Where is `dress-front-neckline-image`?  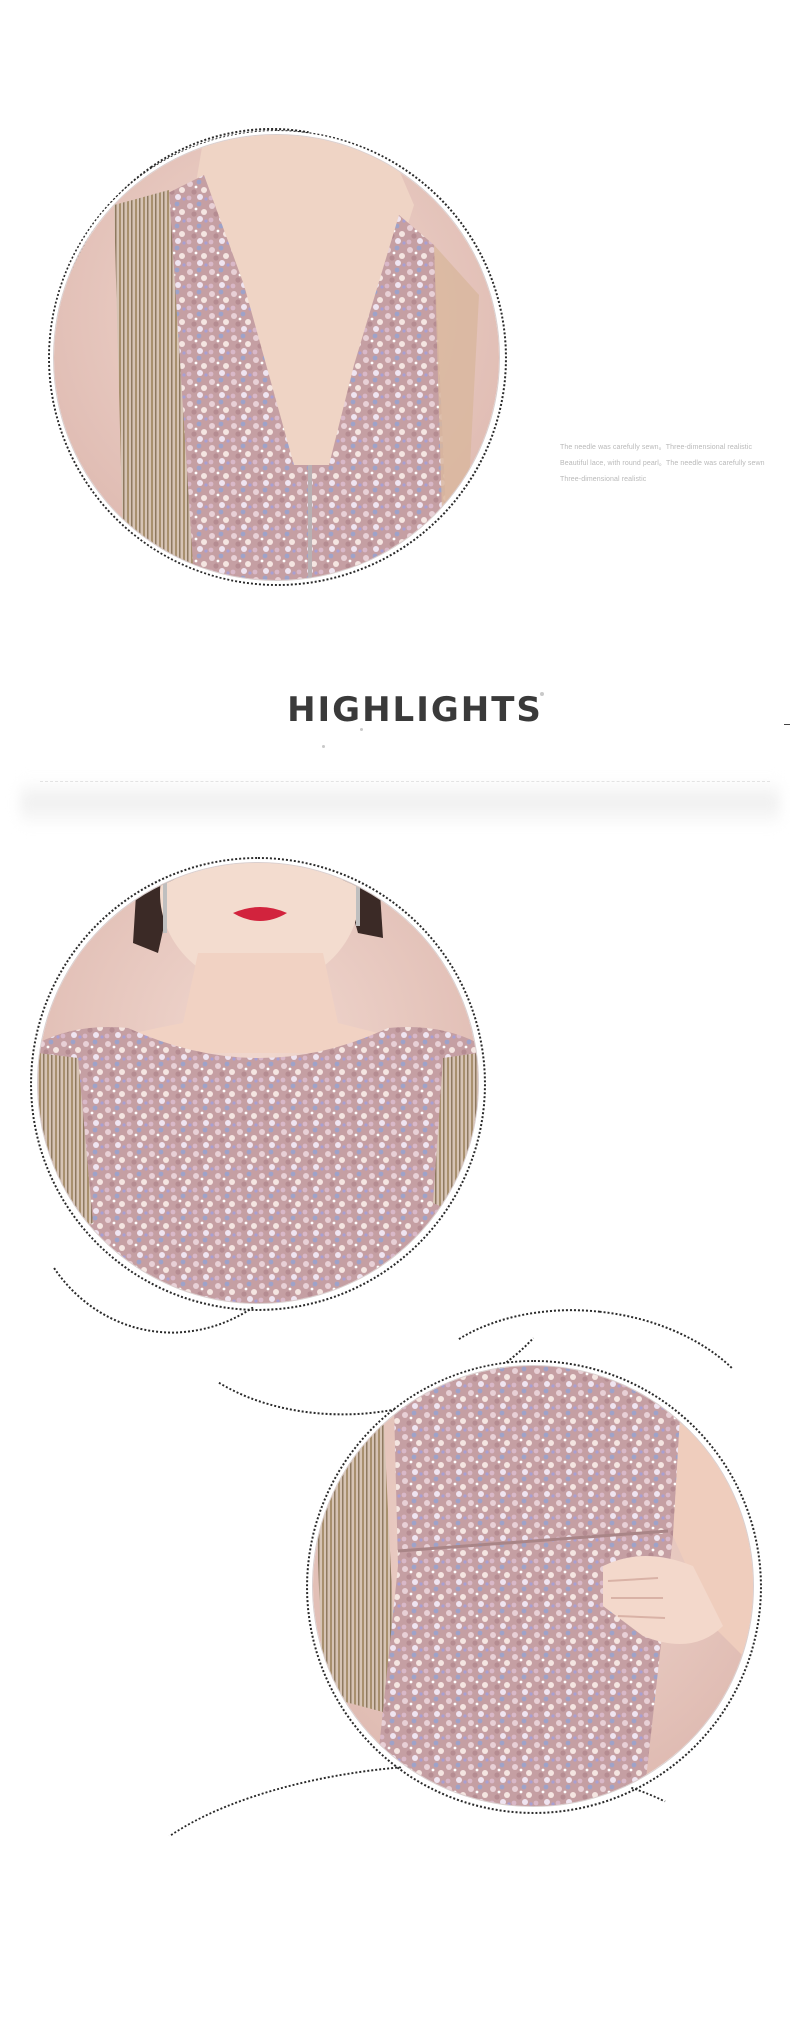
dress-front-neckline-image is located at coordinates (258, 1083).